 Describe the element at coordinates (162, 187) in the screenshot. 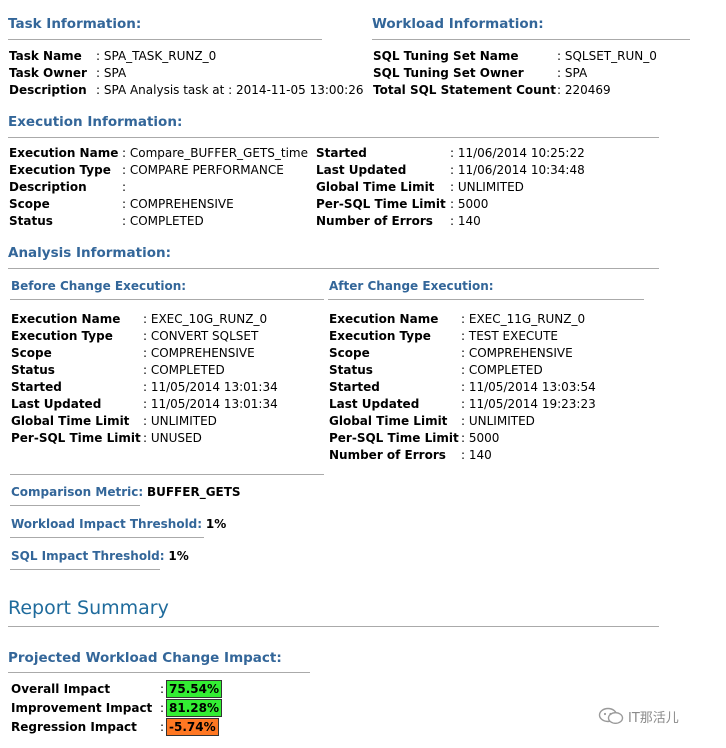

I see `exec-description-row: Description :` at that location.